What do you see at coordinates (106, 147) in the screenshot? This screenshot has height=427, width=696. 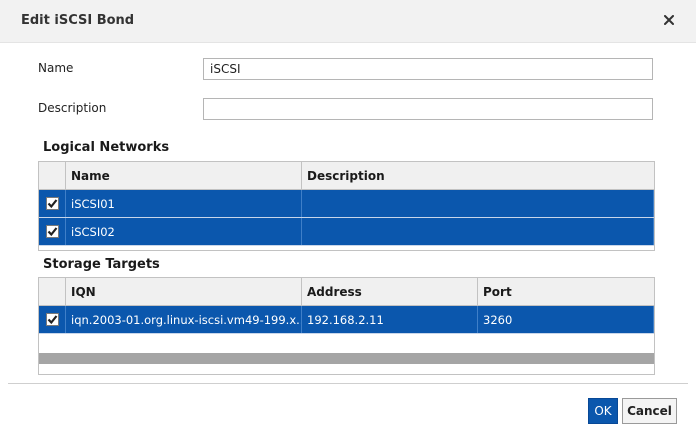 I see `logical-networks-heading: Logical Networks` at bounding box center [106, 147].